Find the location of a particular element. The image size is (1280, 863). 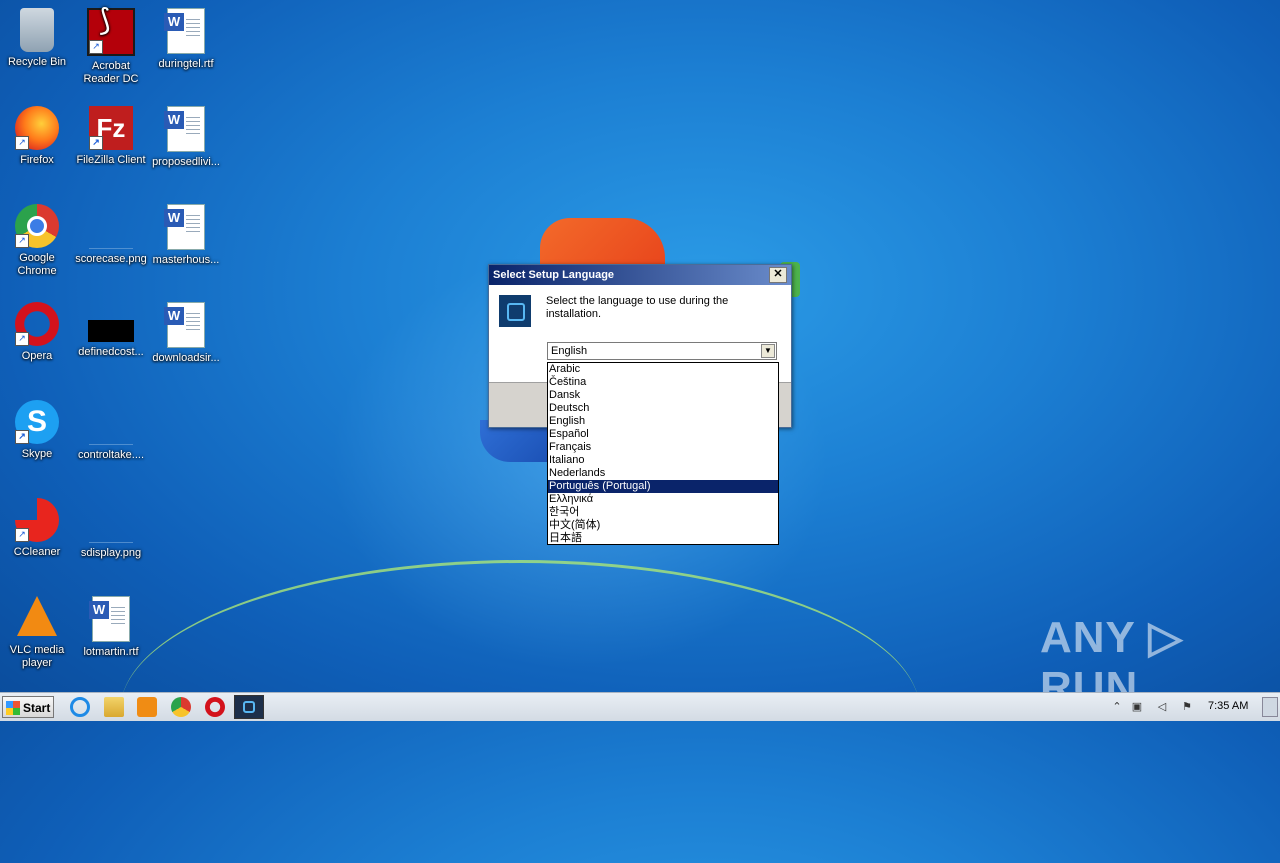

show-desktop-button is located at coordinates (1270, 707).